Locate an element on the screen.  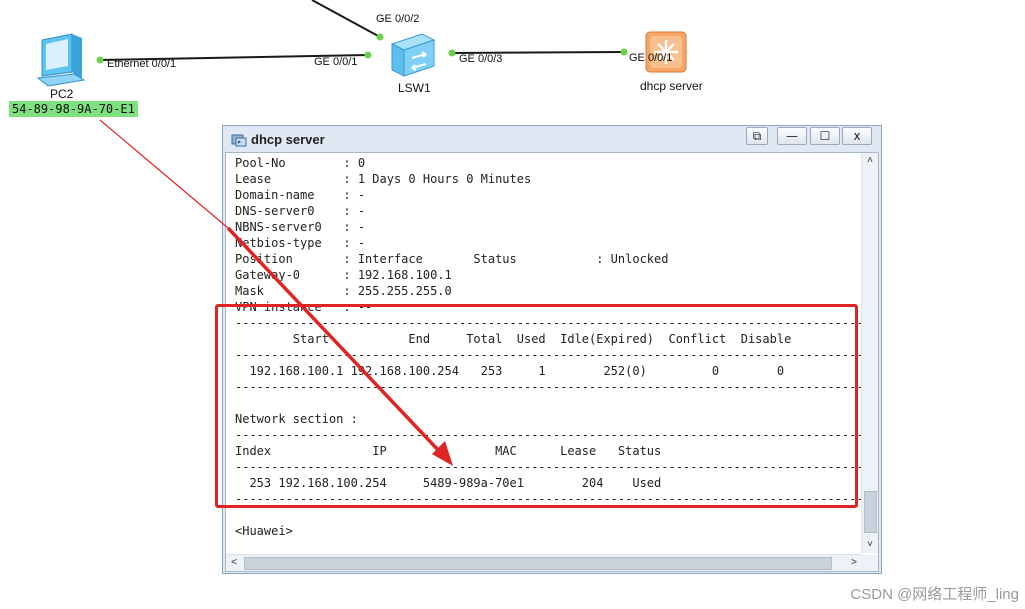
annotation-thin-line is located at coordinates (164, 174).